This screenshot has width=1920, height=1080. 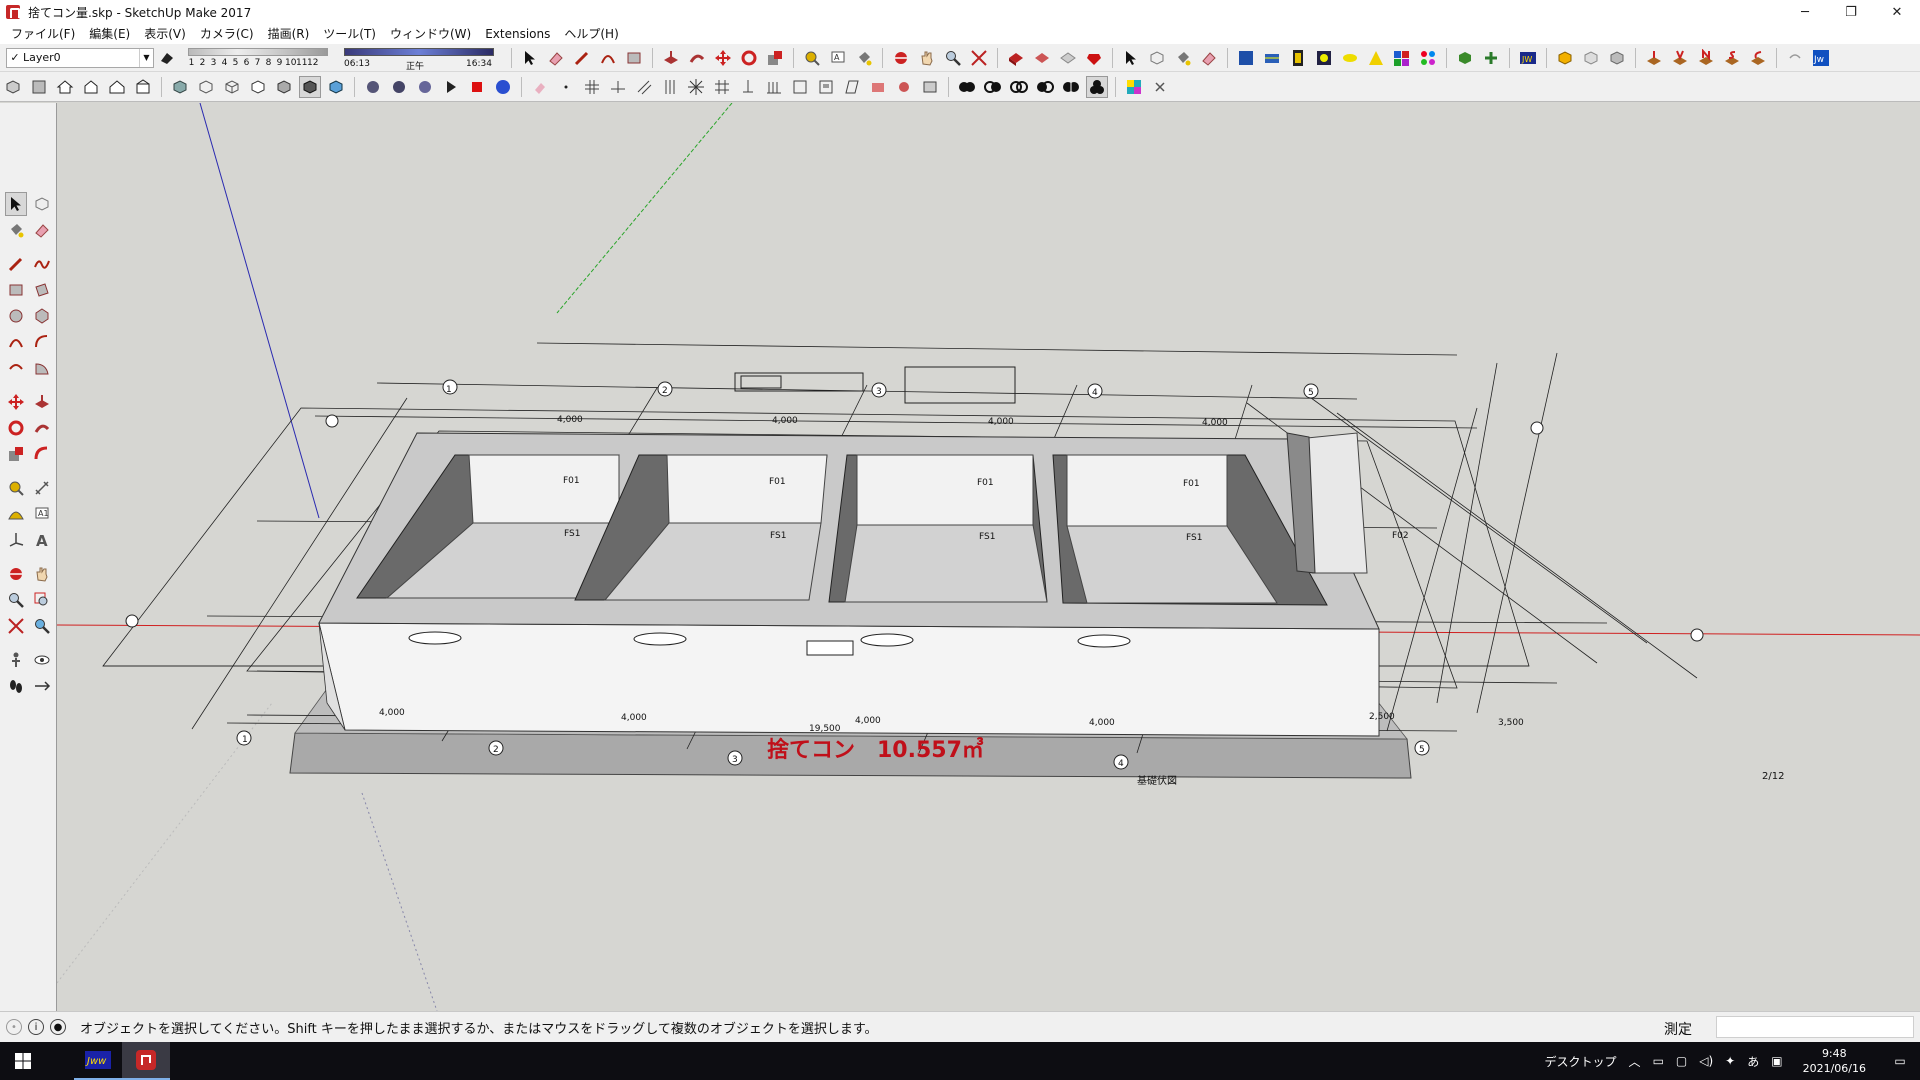 I want to click on freehand-icon, so click(x=42, y=264).